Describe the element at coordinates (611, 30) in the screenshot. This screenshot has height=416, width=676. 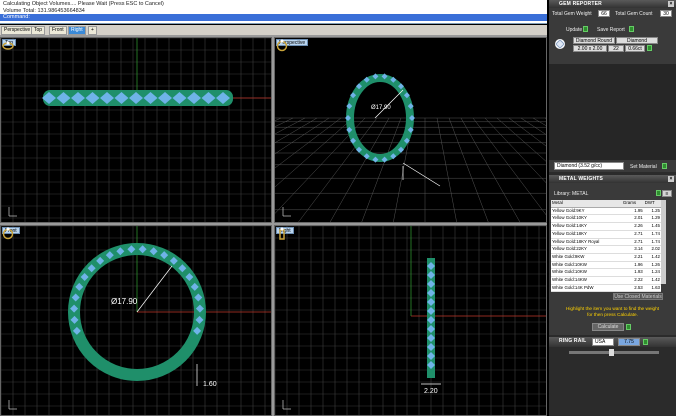
I see `save-report-label: Save Report` at that location.